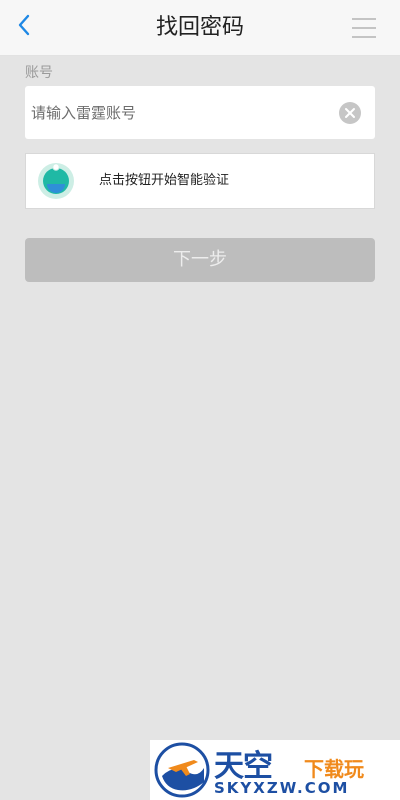 The image size is (400, 800). What do you see at coordinates (282, 788) in the screenshot?
I see `watermark-url: SKYXZW.COM` at bounding box center [282, 788].